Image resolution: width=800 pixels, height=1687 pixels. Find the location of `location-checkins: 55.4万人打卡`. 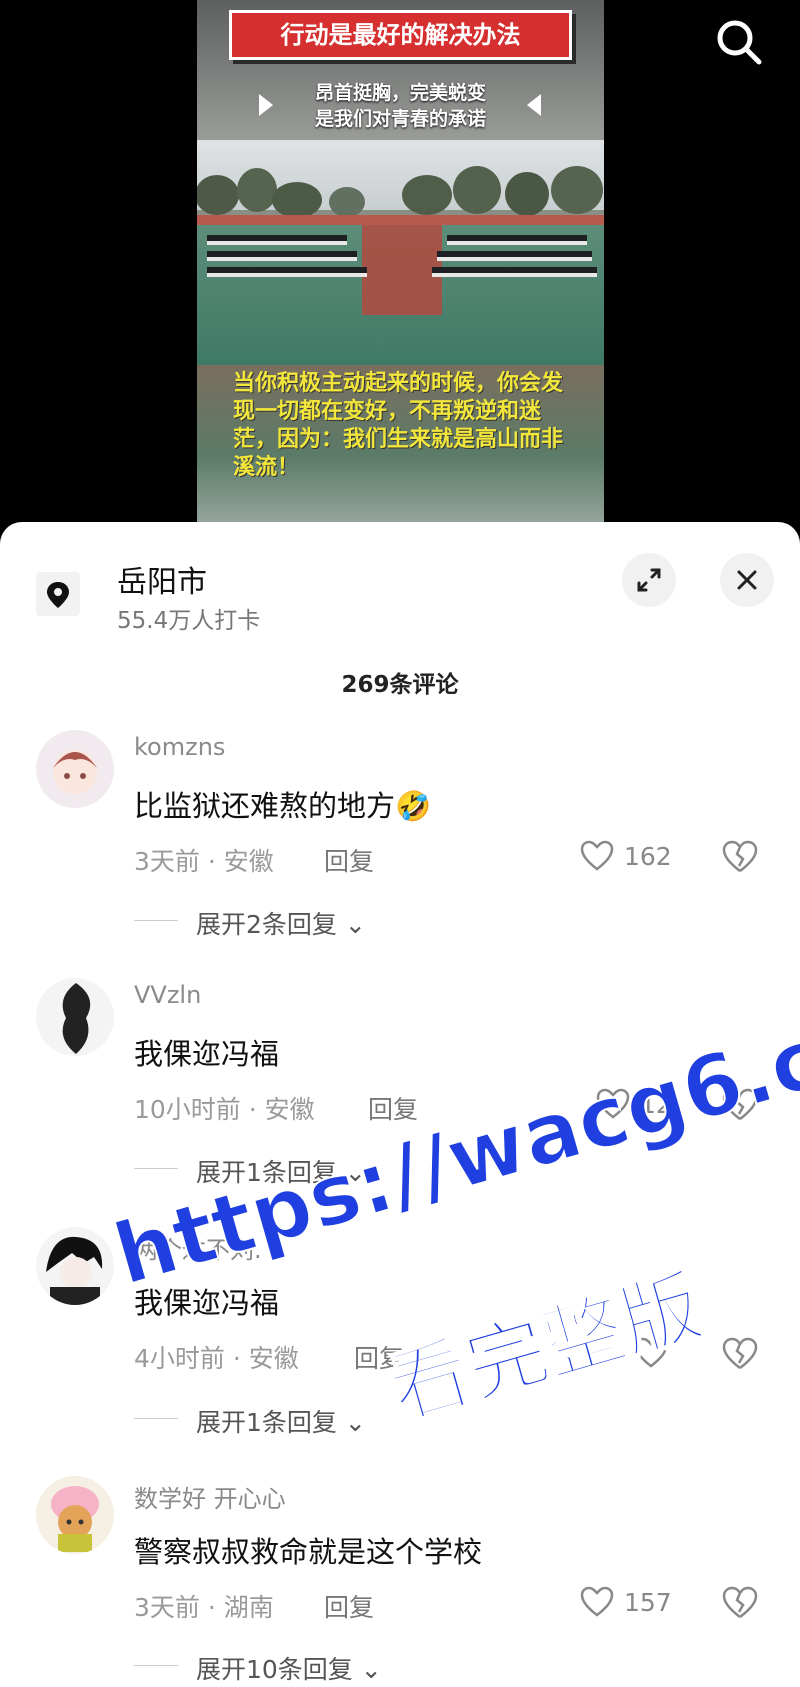

location-checkins: 55.4万人打卡 is located at coordinates (189, 621).